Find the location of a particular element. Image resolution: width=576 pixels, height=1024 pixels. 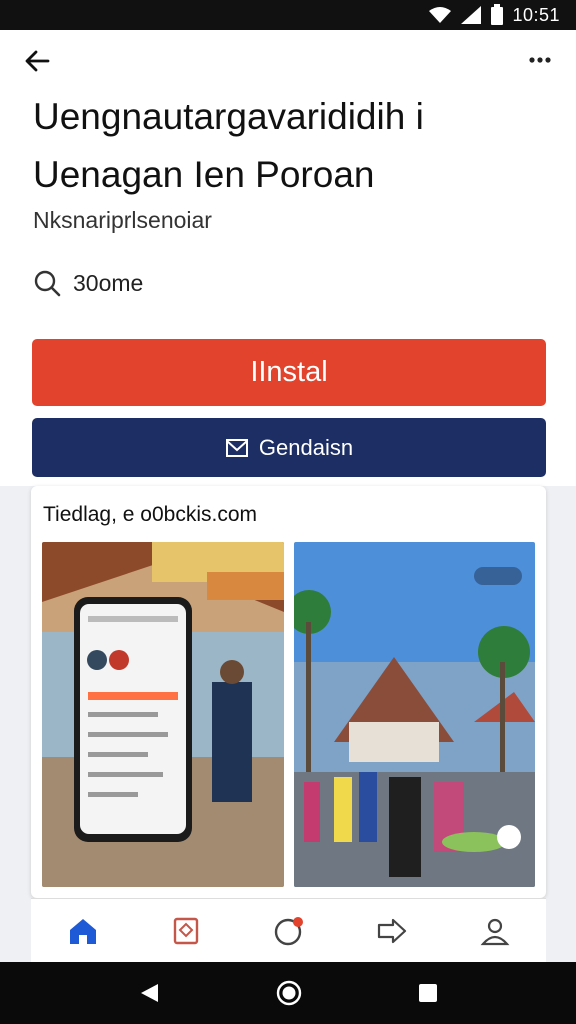

system-navigation is located at coordinates (288, 993).